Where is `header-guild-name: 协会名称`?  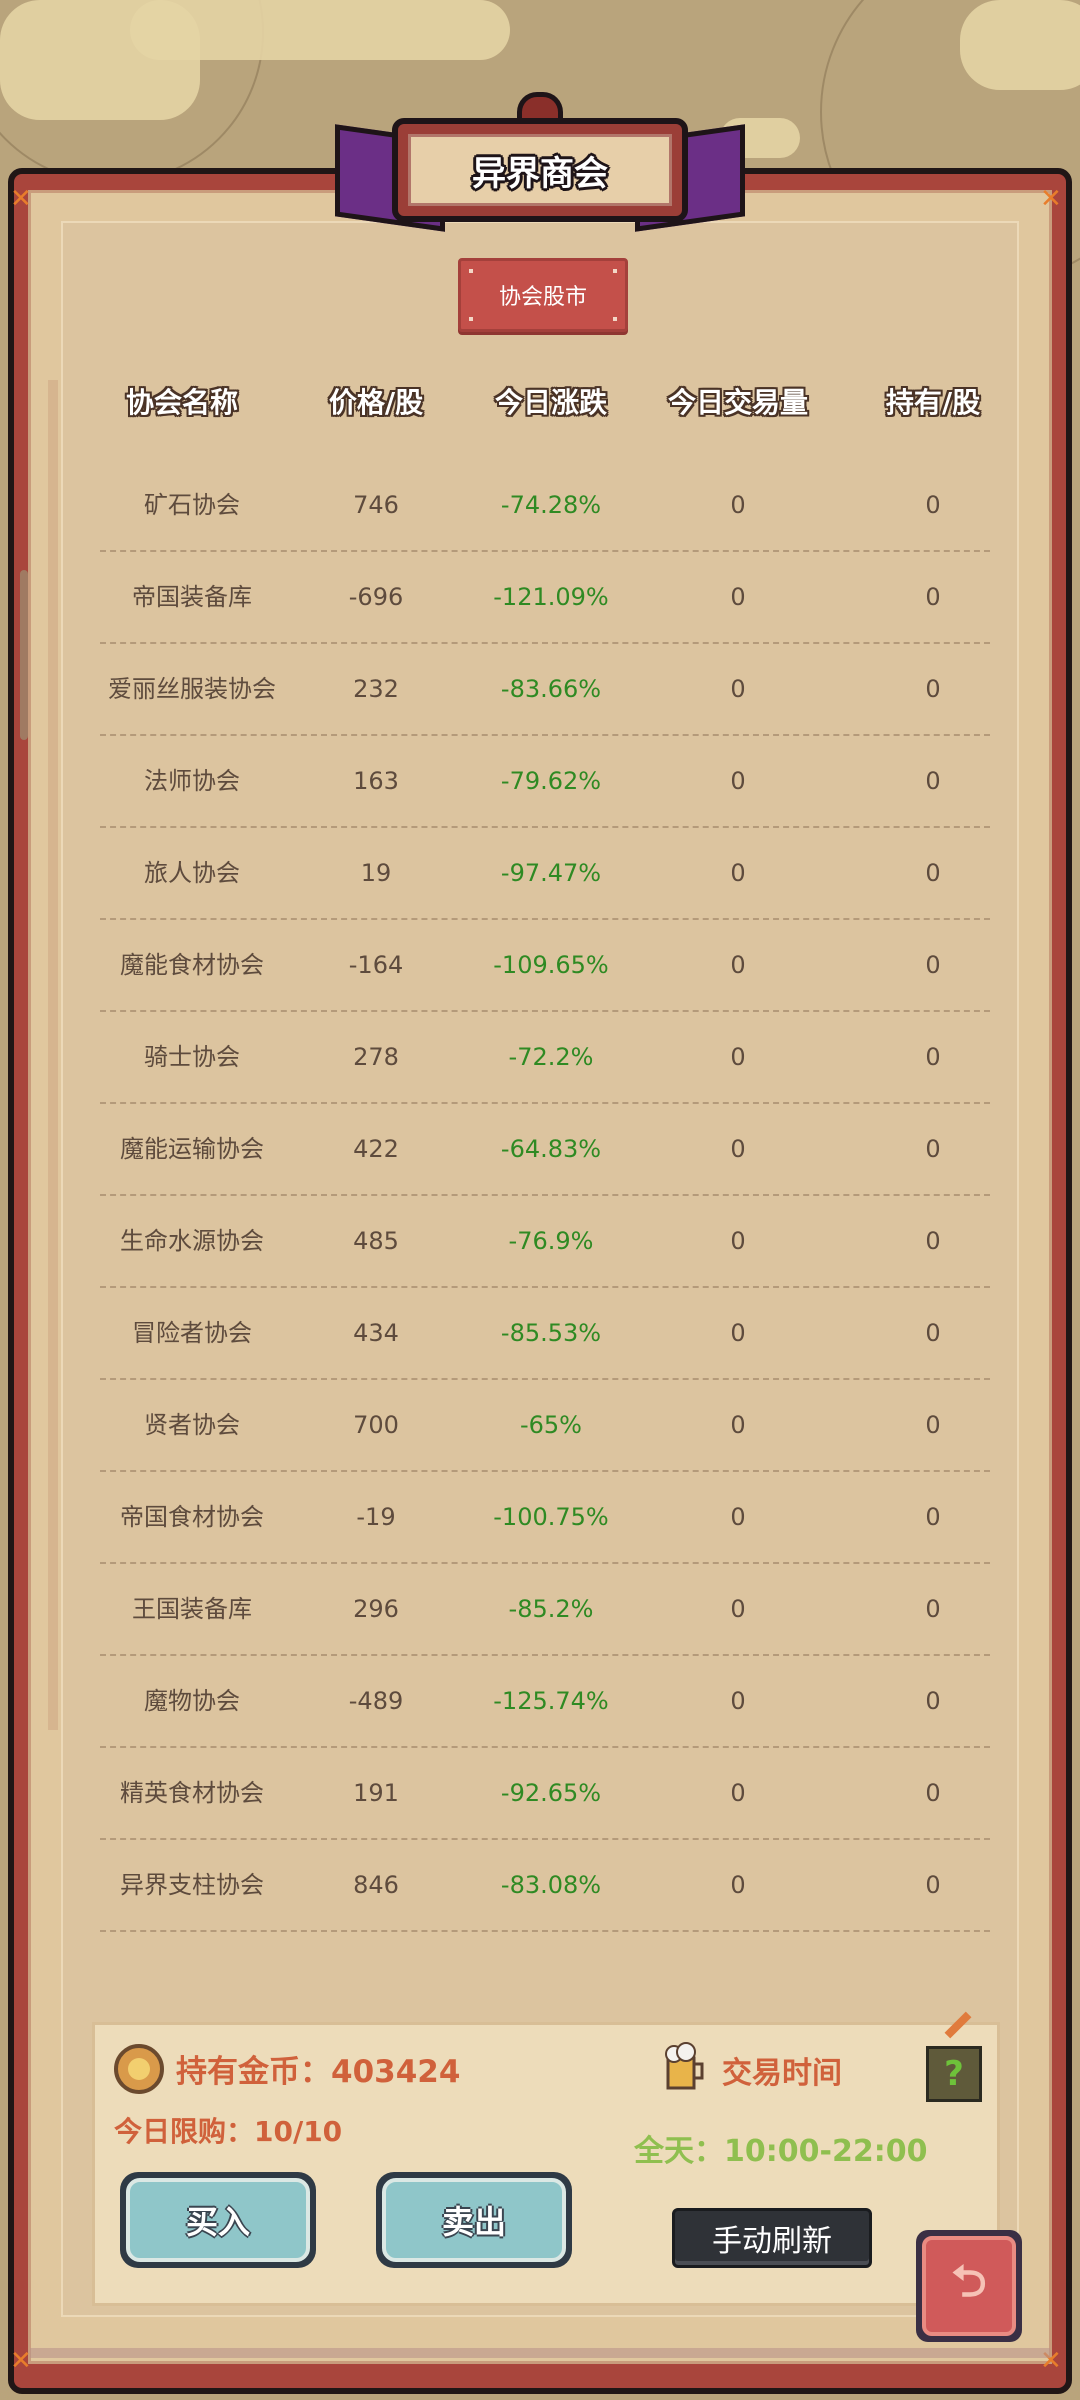 header-guild-name: 协会名称 is located at coordinates (181, 402).